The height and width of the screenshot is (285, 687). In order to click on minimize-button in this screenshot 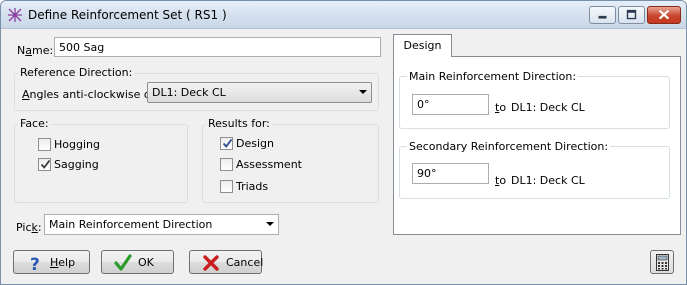, I will do `click(602, 15)`.